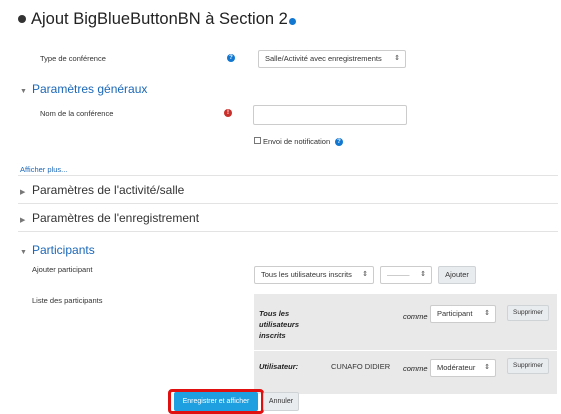 The width and height of the screenshot is (561, 414). What do you see at coordinates (77, 113) in the screenshot?
I see `conference-name-label: Nom de la conférence` at bounding box center [77, 113].